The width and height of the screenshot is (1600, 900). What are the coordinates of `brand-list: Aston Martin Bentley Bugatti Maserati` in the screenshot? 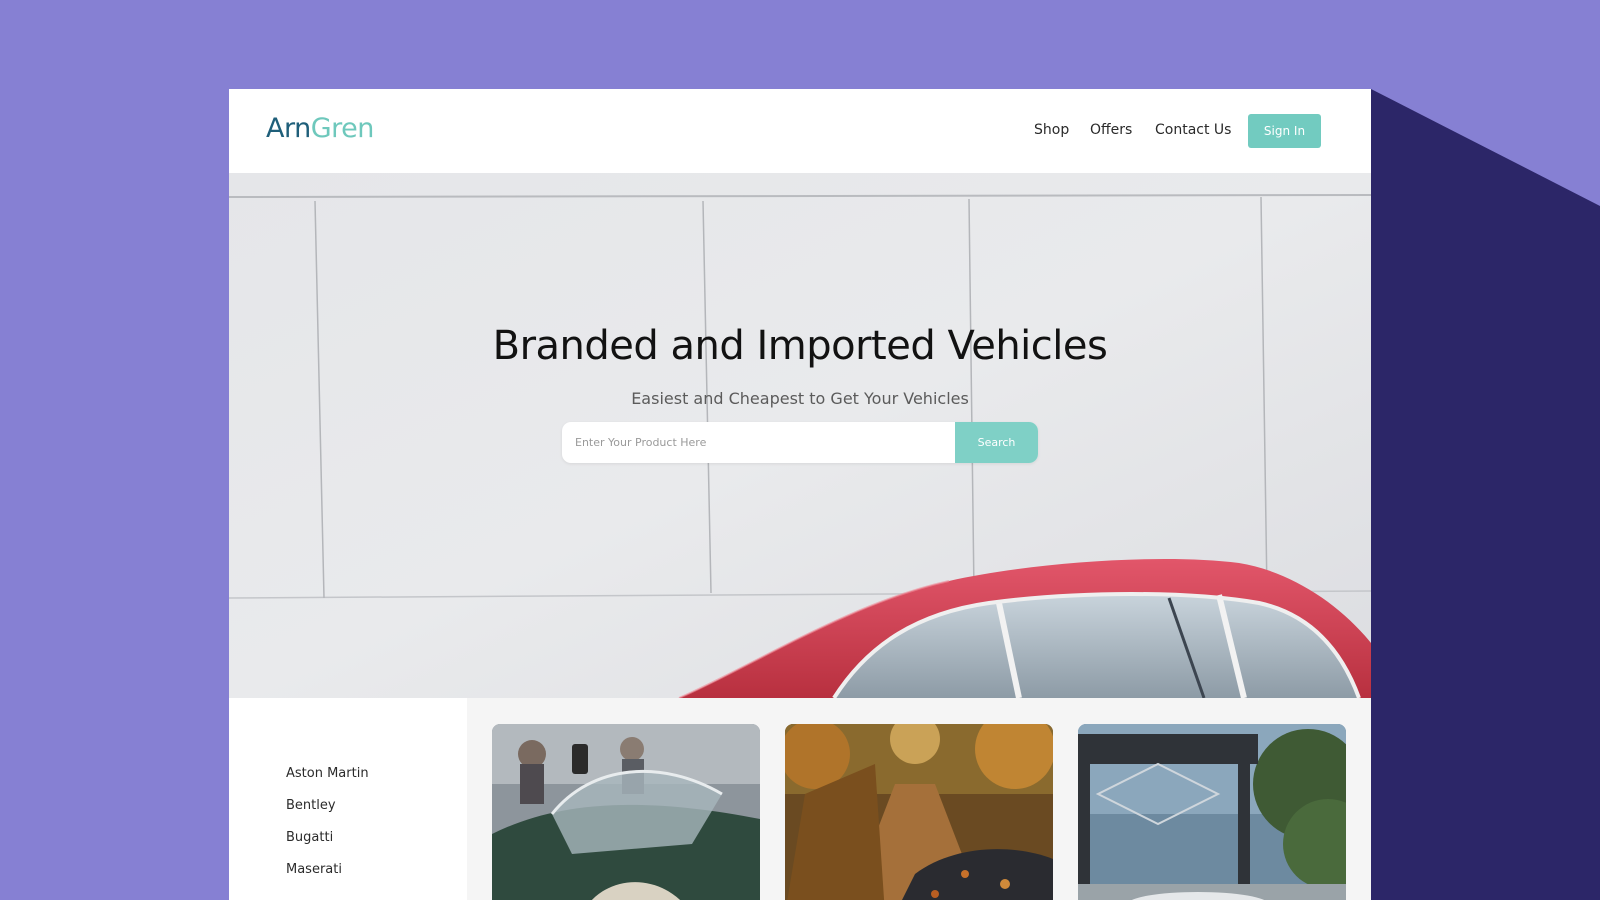 It's located at (327, 830).